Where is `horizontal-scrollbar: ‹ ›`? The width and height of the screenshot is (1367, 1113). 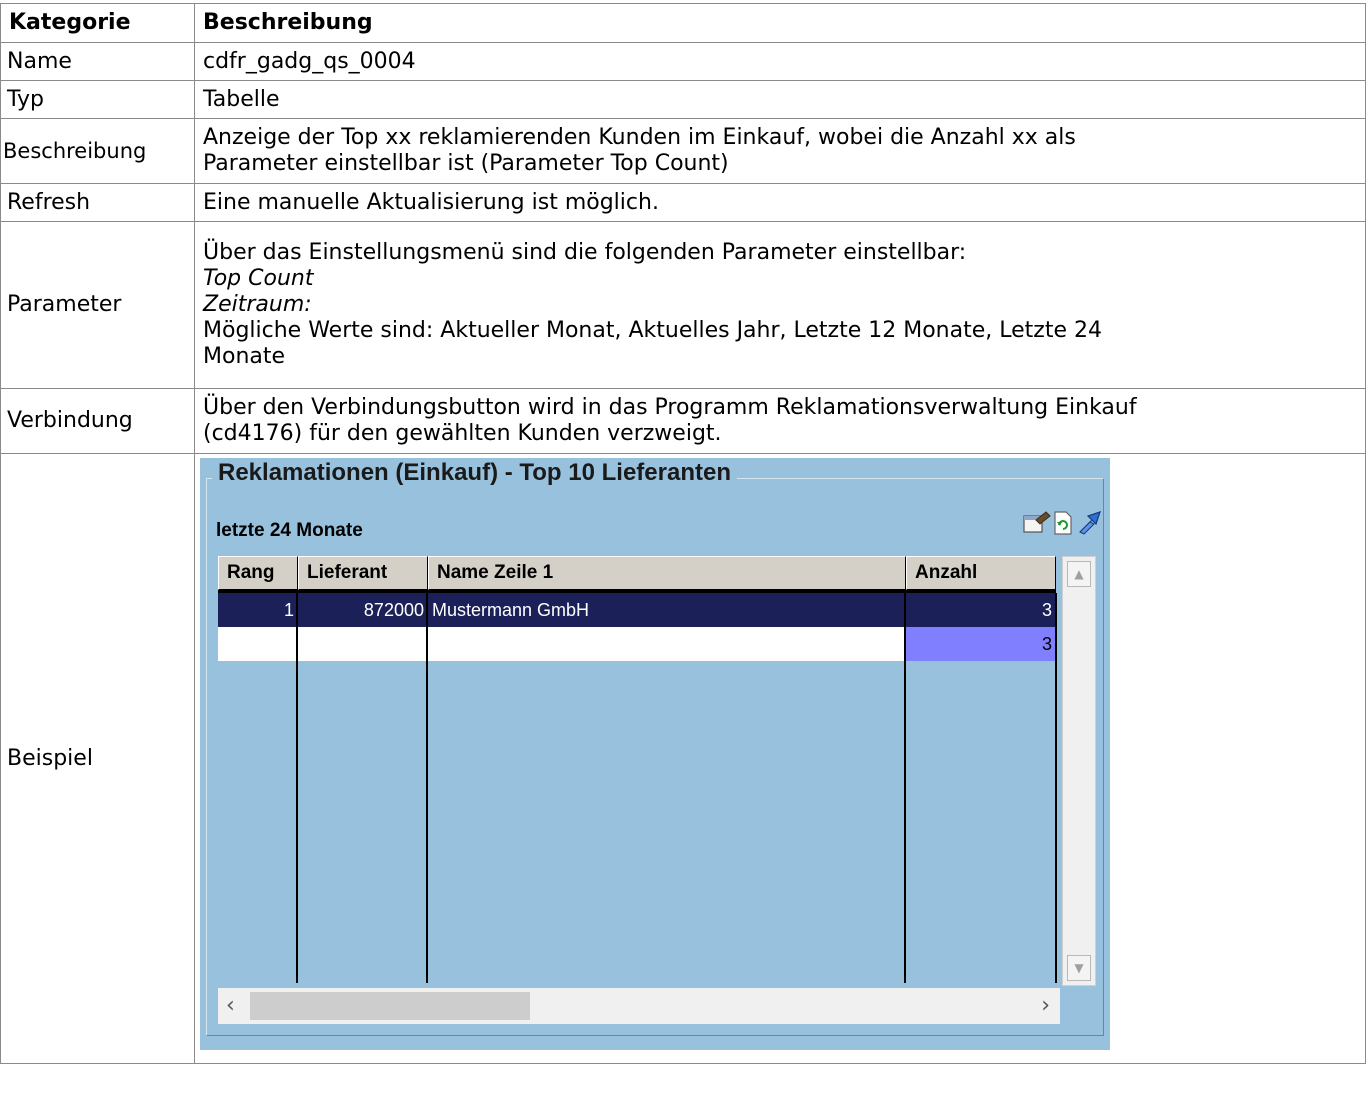 horizontal-scrollbar: ‹ › is located at coordinates (639, 1006).